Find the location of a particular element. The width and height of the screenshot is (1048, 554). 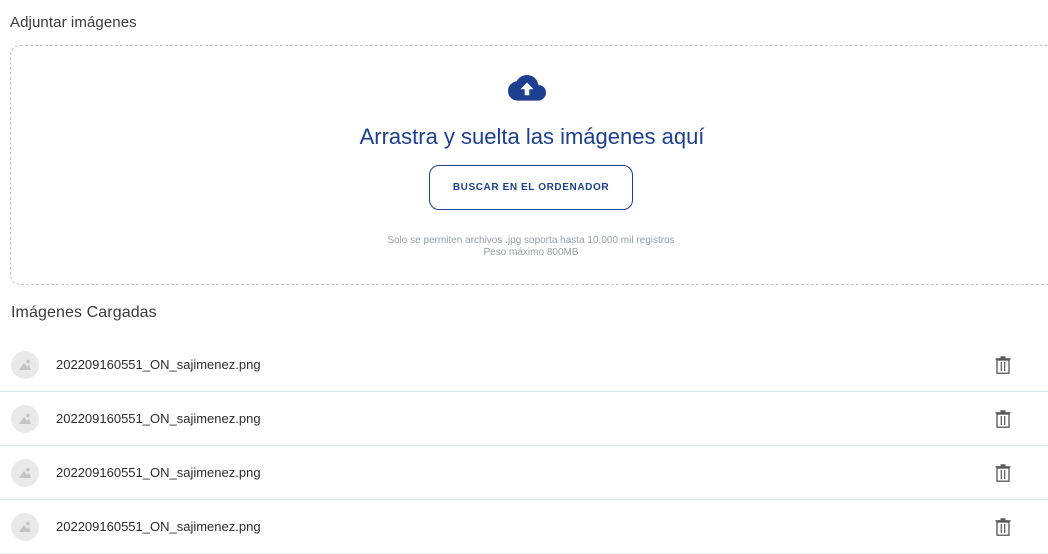

drop-instruction: Arrastra y suelta las imágenes aquí is located at coordinates (532, 136).